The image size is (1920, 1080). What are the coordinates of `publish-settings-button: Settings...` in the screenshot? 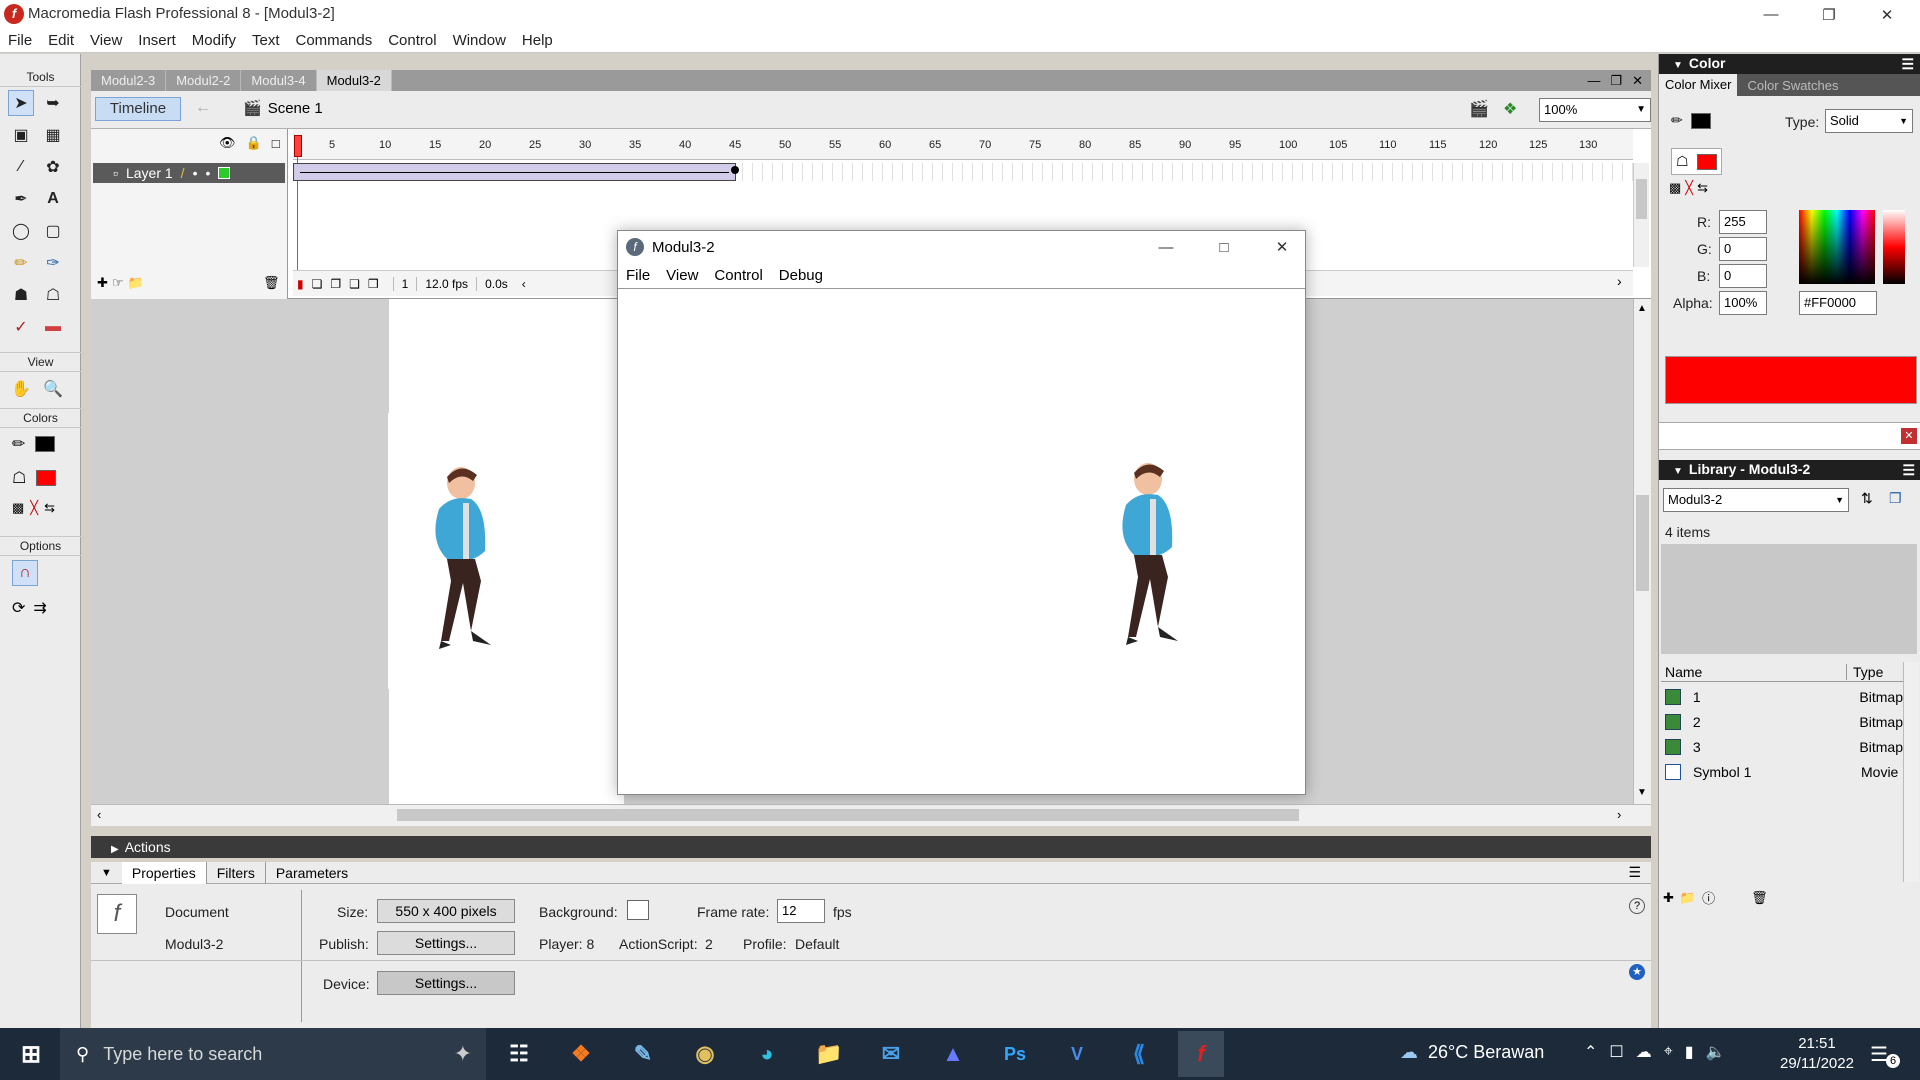 It's located at (446, 943).